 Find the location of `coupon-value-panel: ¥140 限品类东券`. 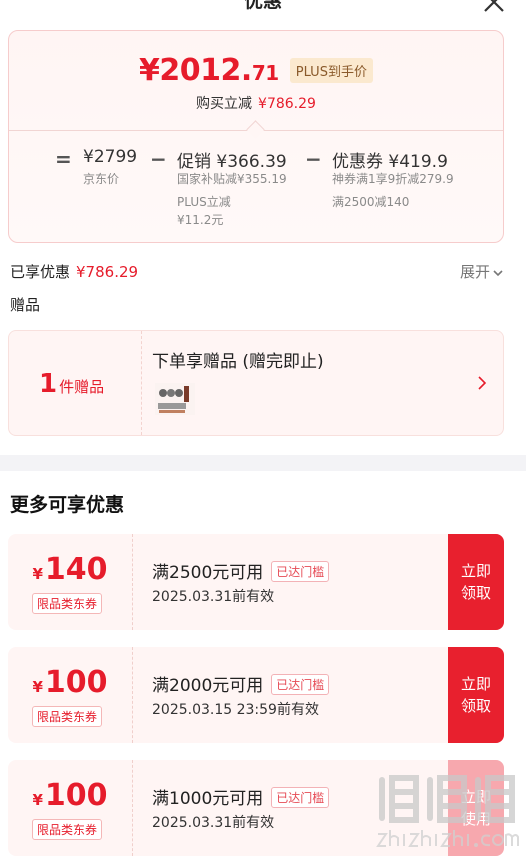

coupon-value-panel: ¥140 限品类东券 is located at coordinates (70, 582).